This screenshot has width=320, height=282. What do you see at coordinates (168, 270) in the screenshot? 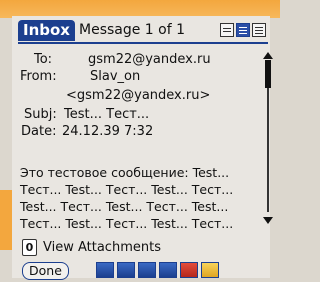
I see `file-icon` at bounding box center [168, 270].